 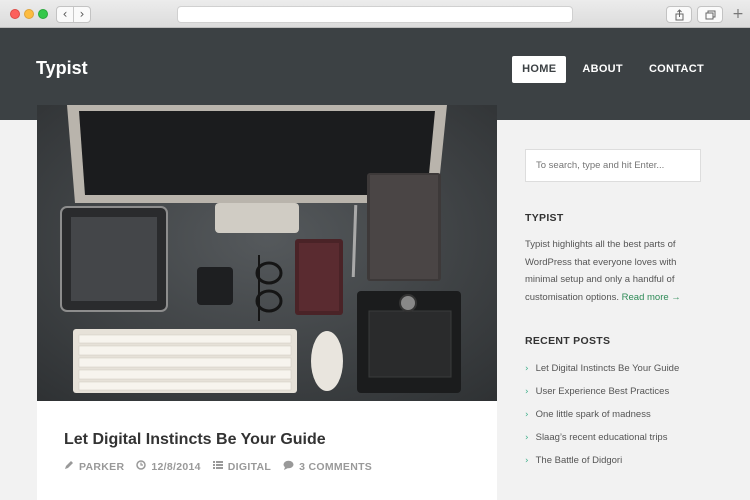 I want to click on show-tabs-button, so click(x=710, y=14).